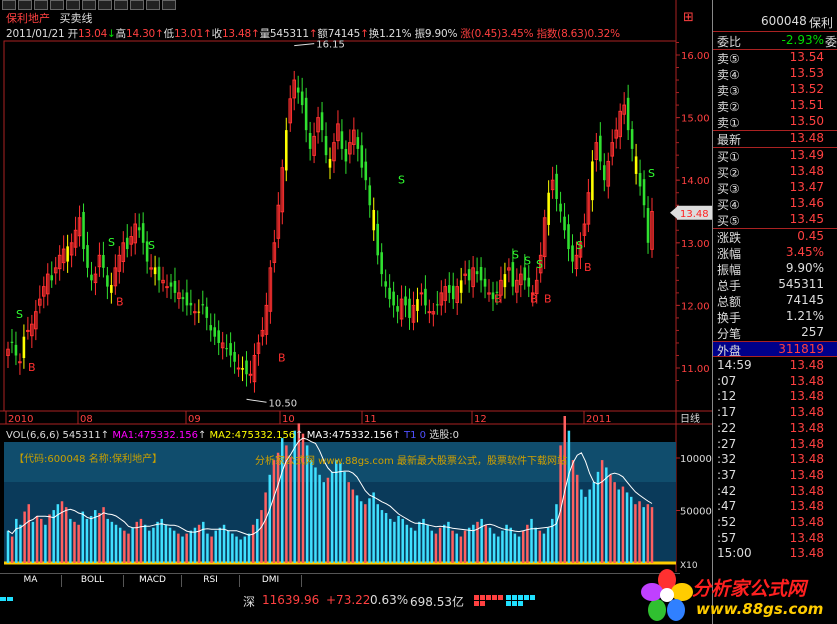 The height and width of the screenshot is (624, 837). What do you see at coordinates (775, 58) in the screenshot?
I see `ask-row-5: 卖⑤ 13.54` at bounding box center [775, 58].